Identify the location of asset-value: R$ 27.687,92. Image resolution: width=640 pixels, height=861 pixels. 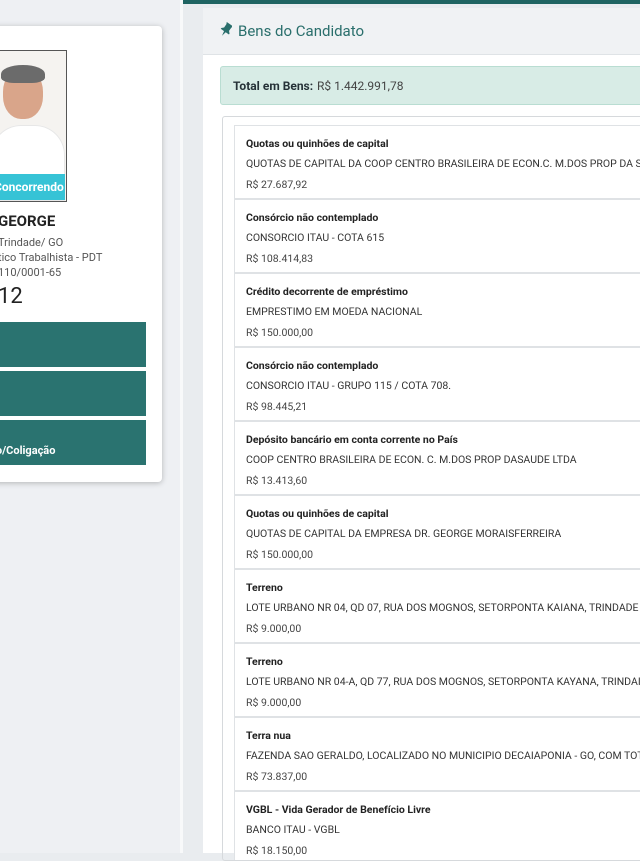
(277, 184).